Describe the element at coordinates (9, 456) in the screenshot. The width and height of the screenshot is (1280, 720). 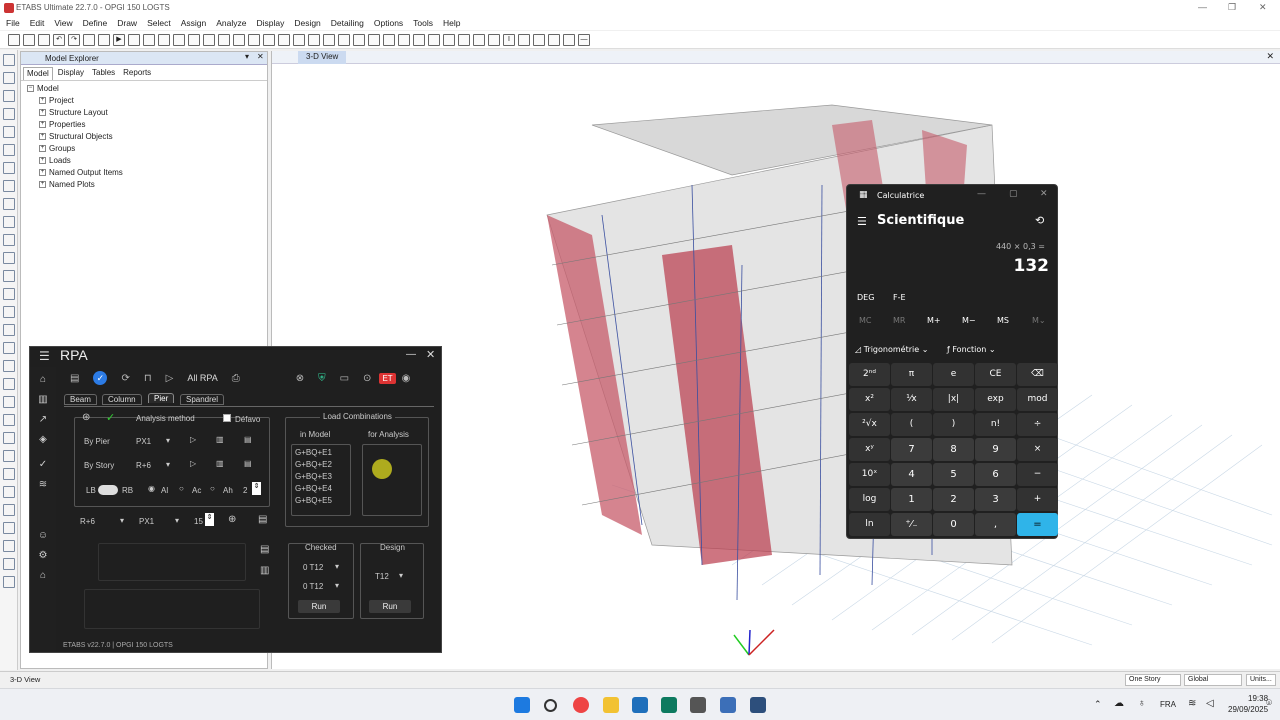
I see `mesh-tool-icon` at that location.